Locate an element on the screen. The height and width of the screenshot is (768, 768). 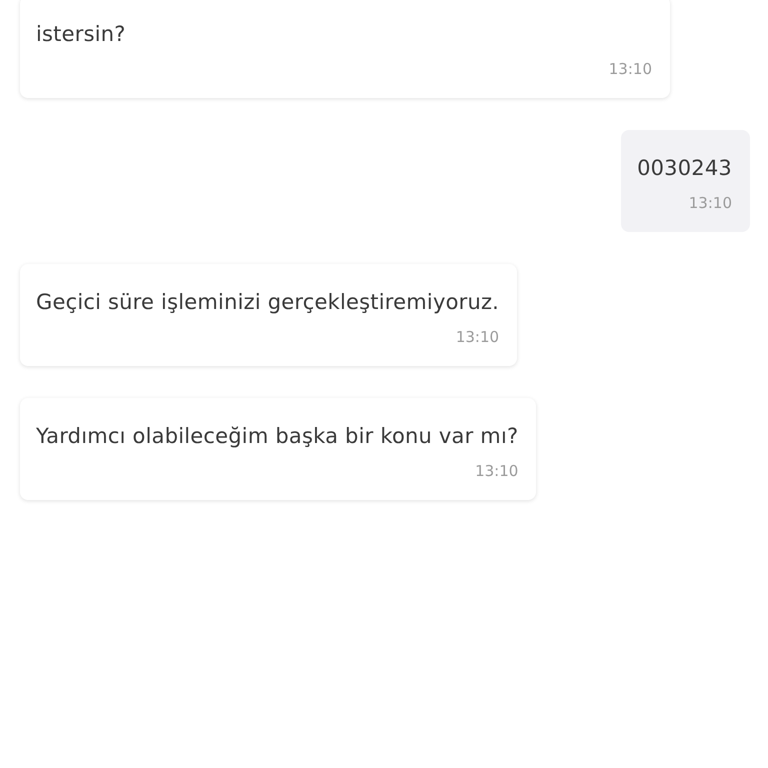
message-text: Geçici süre işleminizi gerçekleştiremiyoruz. is located at coordinates (268, 302).